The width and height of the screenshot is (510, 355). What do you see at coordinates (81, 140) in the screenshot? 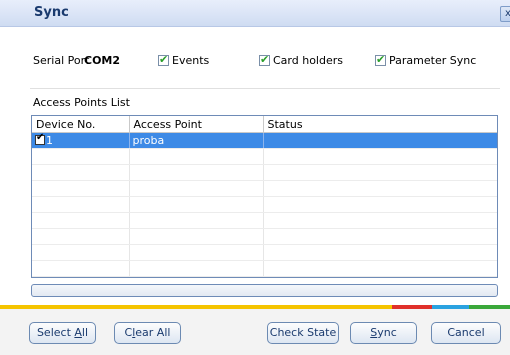
I see `cell-device-no: 1` at bounding box center [81, 140].